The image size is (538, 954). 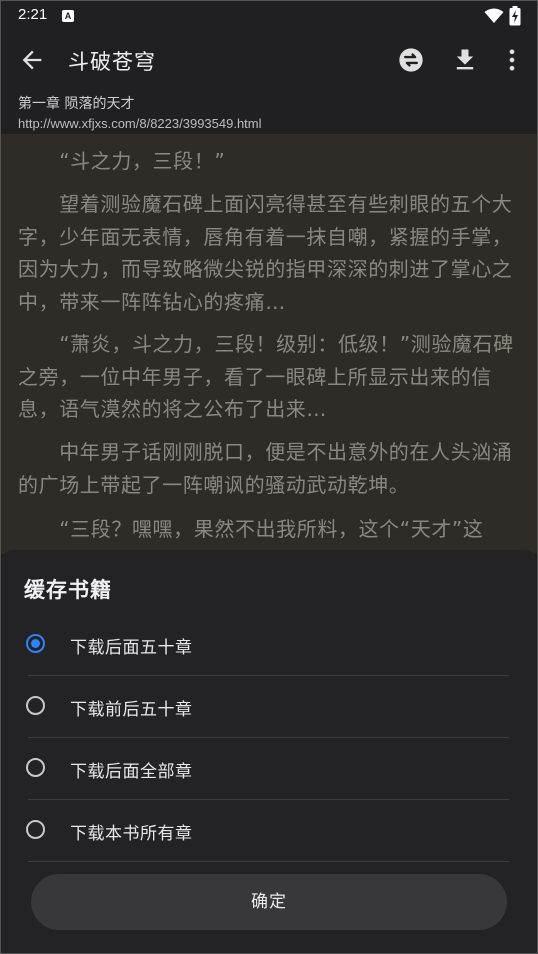 What do you see at coordinates (494, 15) in the screenshot?
I see `wifi-icon` at bounding box center [494, 15].